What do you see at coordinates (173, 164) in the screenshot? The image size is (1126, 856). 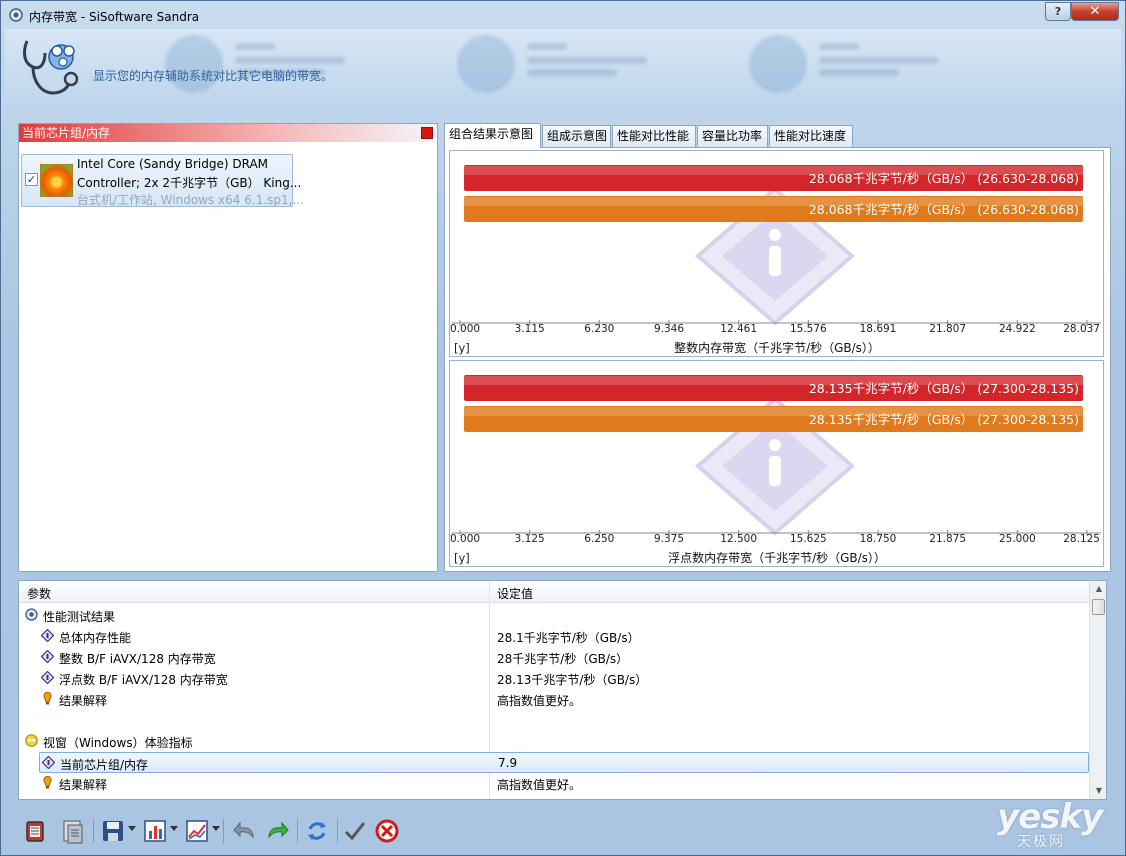 I see `device-name-line1: Intel Core (Sandy Bridge) DRAM` at bounding box center [173, 164].